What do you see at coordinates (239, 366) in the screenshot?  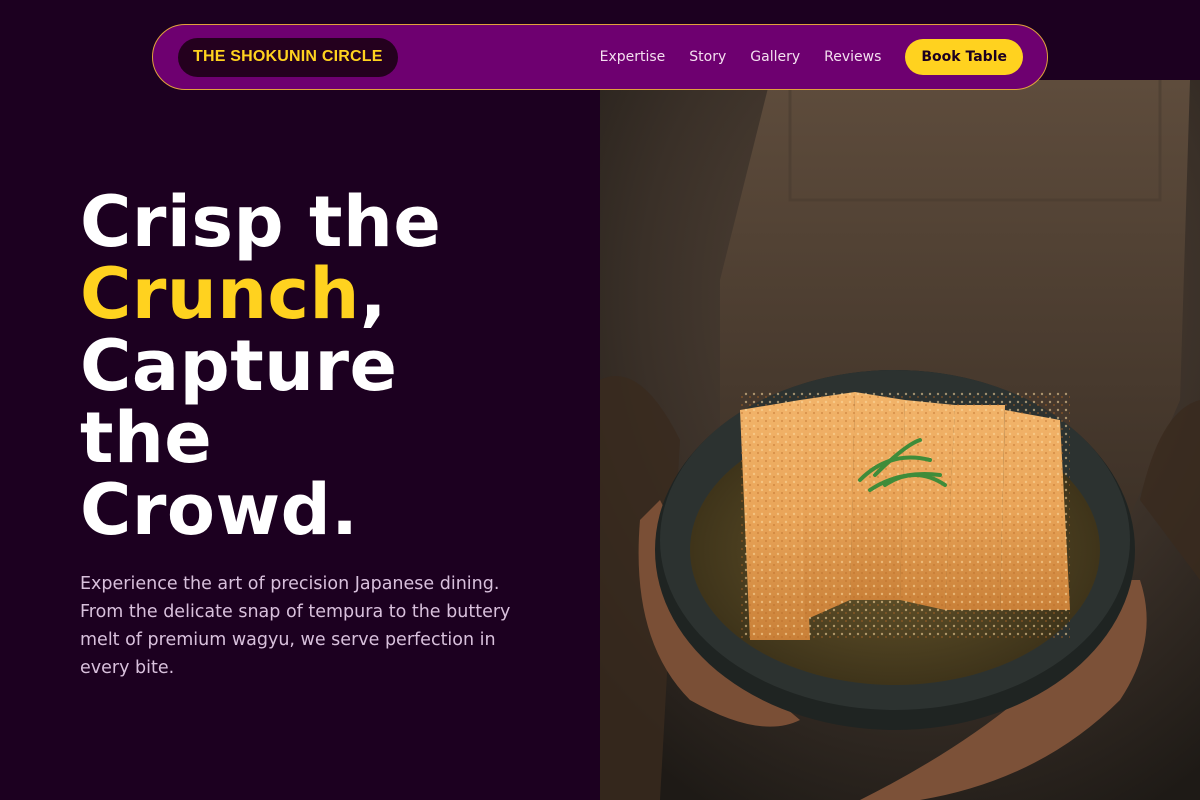 I see `headline-line-3: Capture` at bounding box center [239, 366].